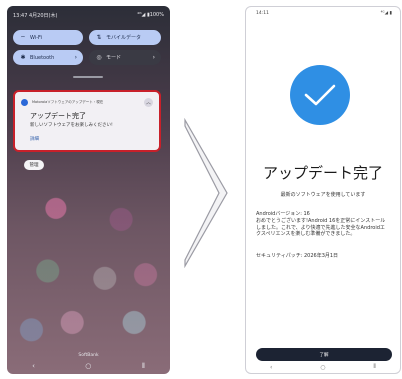 The height and width of the screenshot is (379, 402). Describe the element at coordinates (34, 165) in the screenshot. I see `manage-button: 管理` at that location.